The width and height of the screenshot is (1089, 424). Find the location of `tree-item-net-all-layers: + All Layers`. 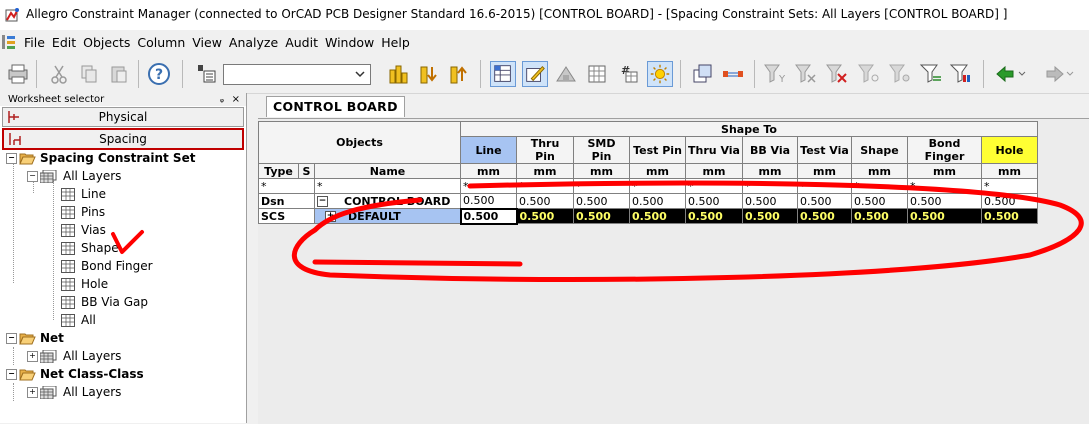

tree-item-net-all-layers: + All Layers is located at coordinates (74, 356).